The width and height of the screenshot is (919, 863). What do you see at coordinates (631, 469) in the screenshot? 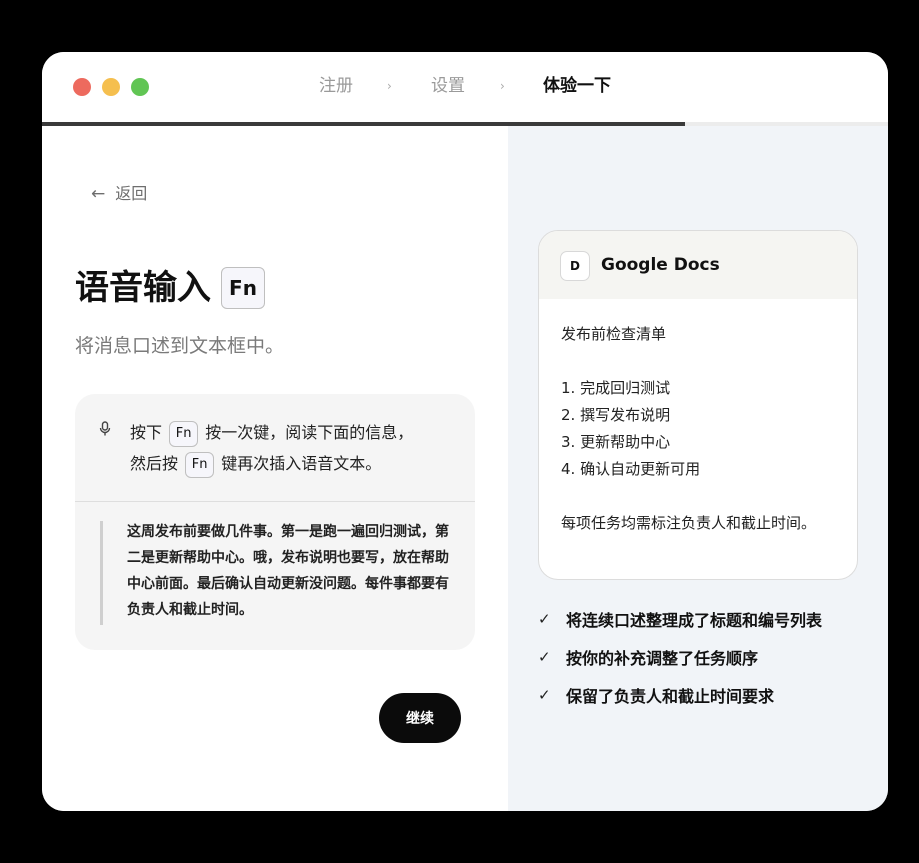
I see `list-item: 4. 确认自动更新可用` at bounding box center [631, 469].